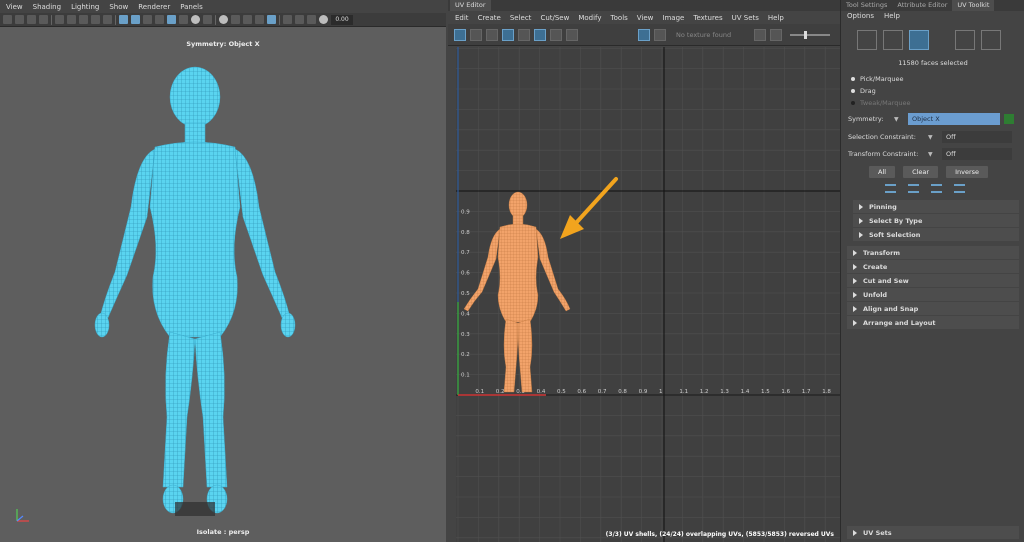 Image resolution: width=1024 pixels, height=542 pixels. Describe the element at coordinates (95, 19) in the screenshot. I see `gate-mask-icon` at that location.